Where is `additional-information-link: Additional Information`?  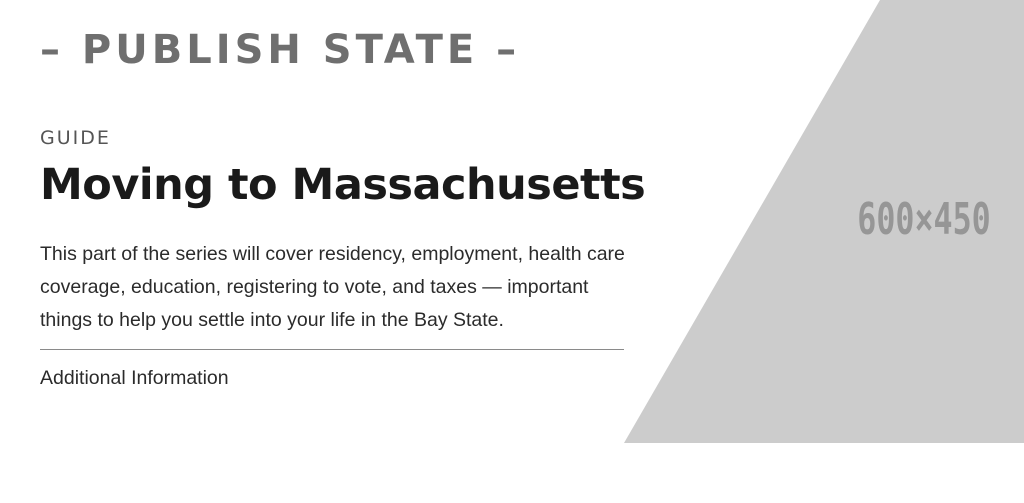 additional-information-link: Additional Information is located at coordinates (134, 378).